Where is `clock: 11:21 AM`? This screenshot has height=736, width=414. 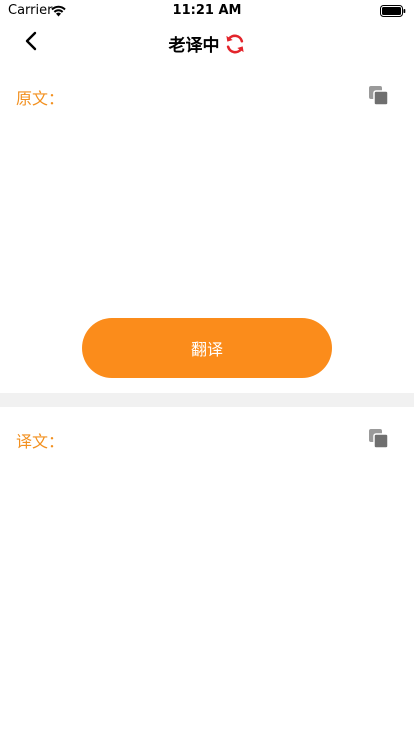
clock: 11:21 AM is located at coordinates (207, 10).